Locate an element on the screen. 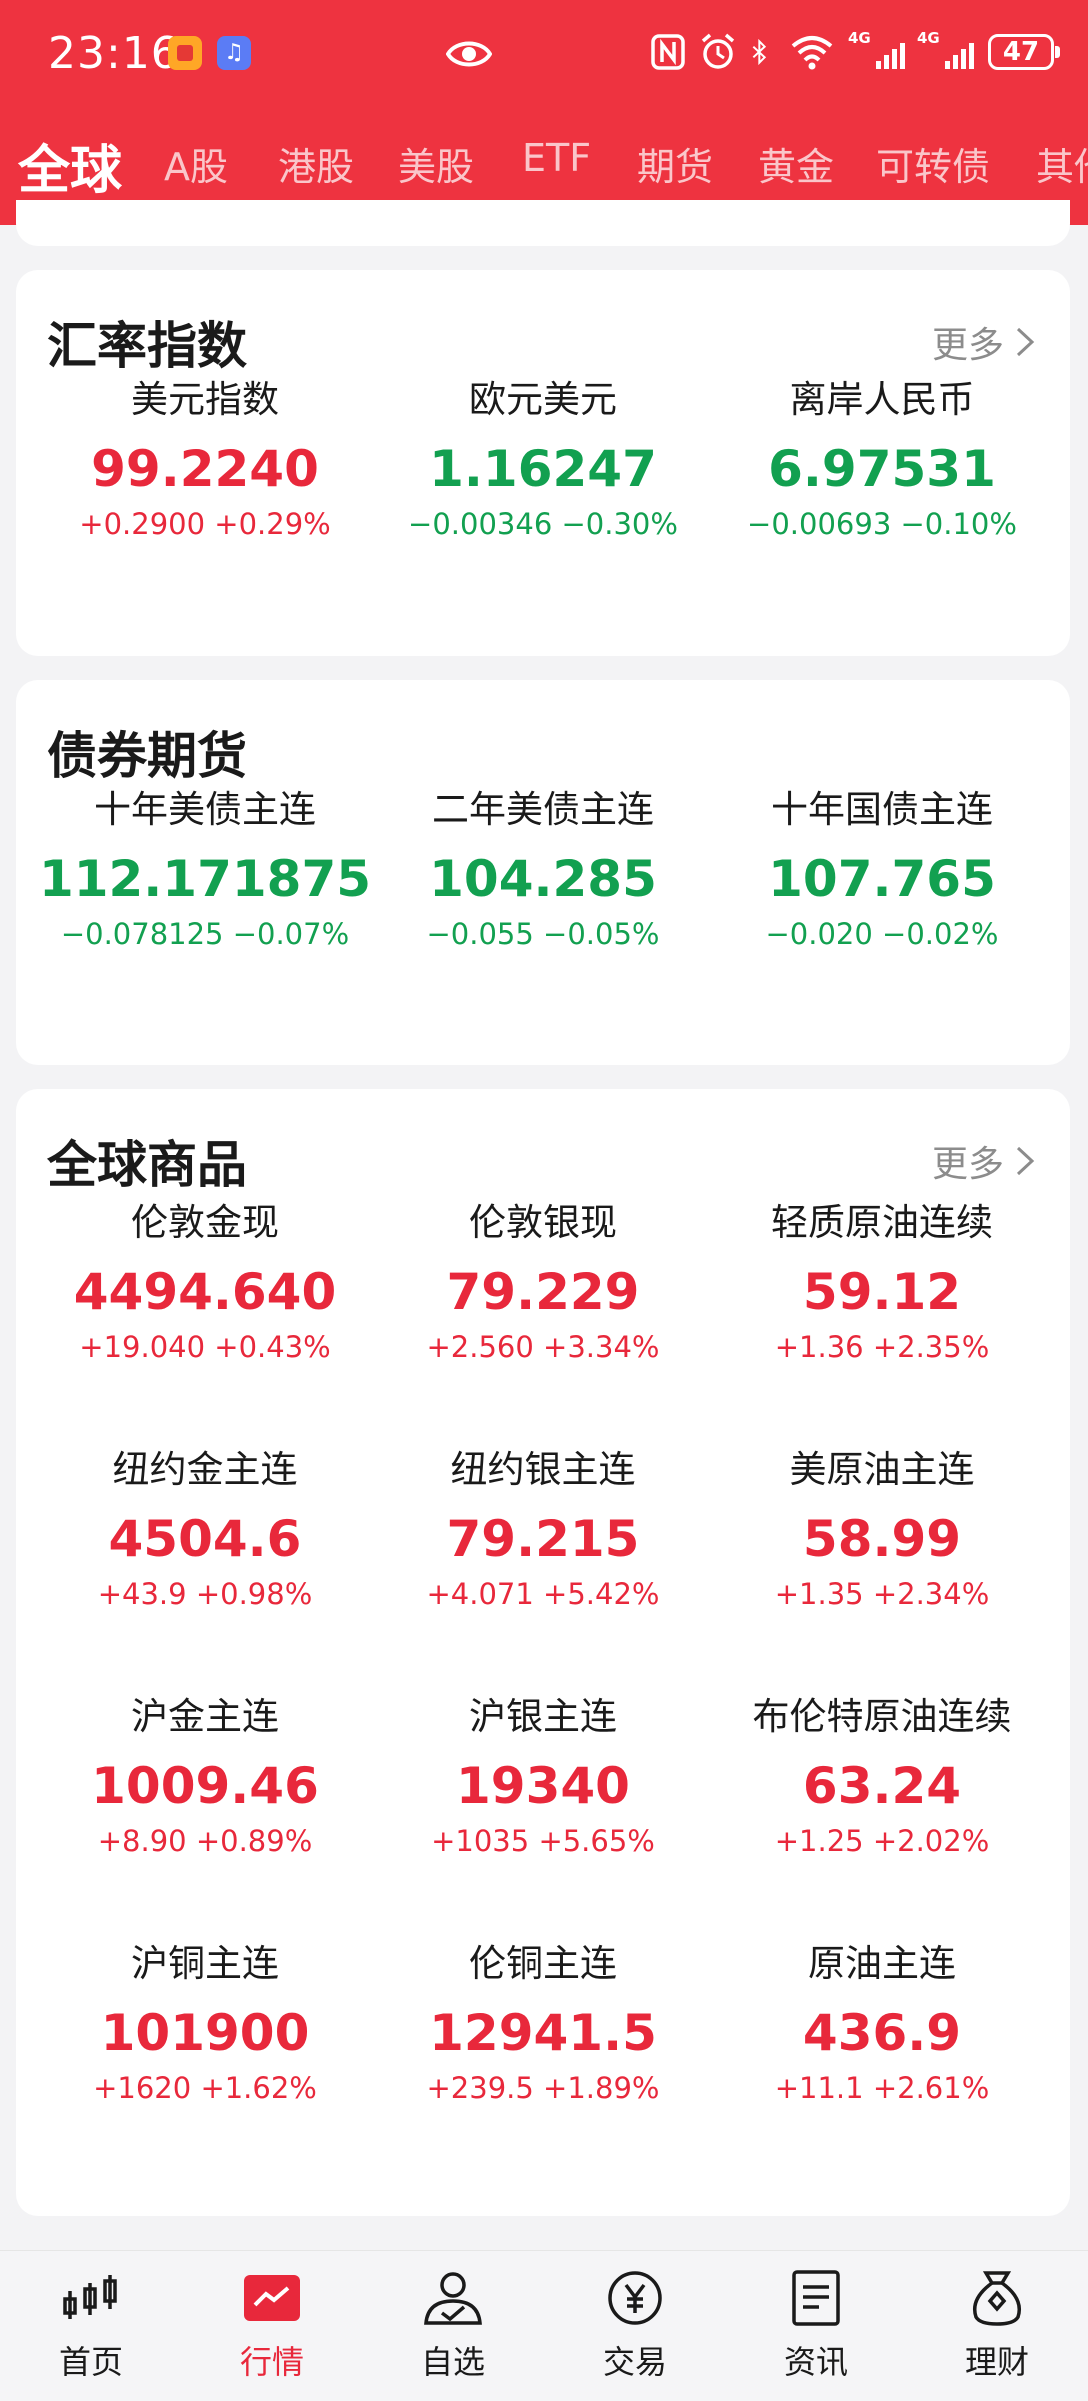 The height and width of the screenshot is (2401, 1088). nav-market: 行情 is located at coordinates (272, 2326).